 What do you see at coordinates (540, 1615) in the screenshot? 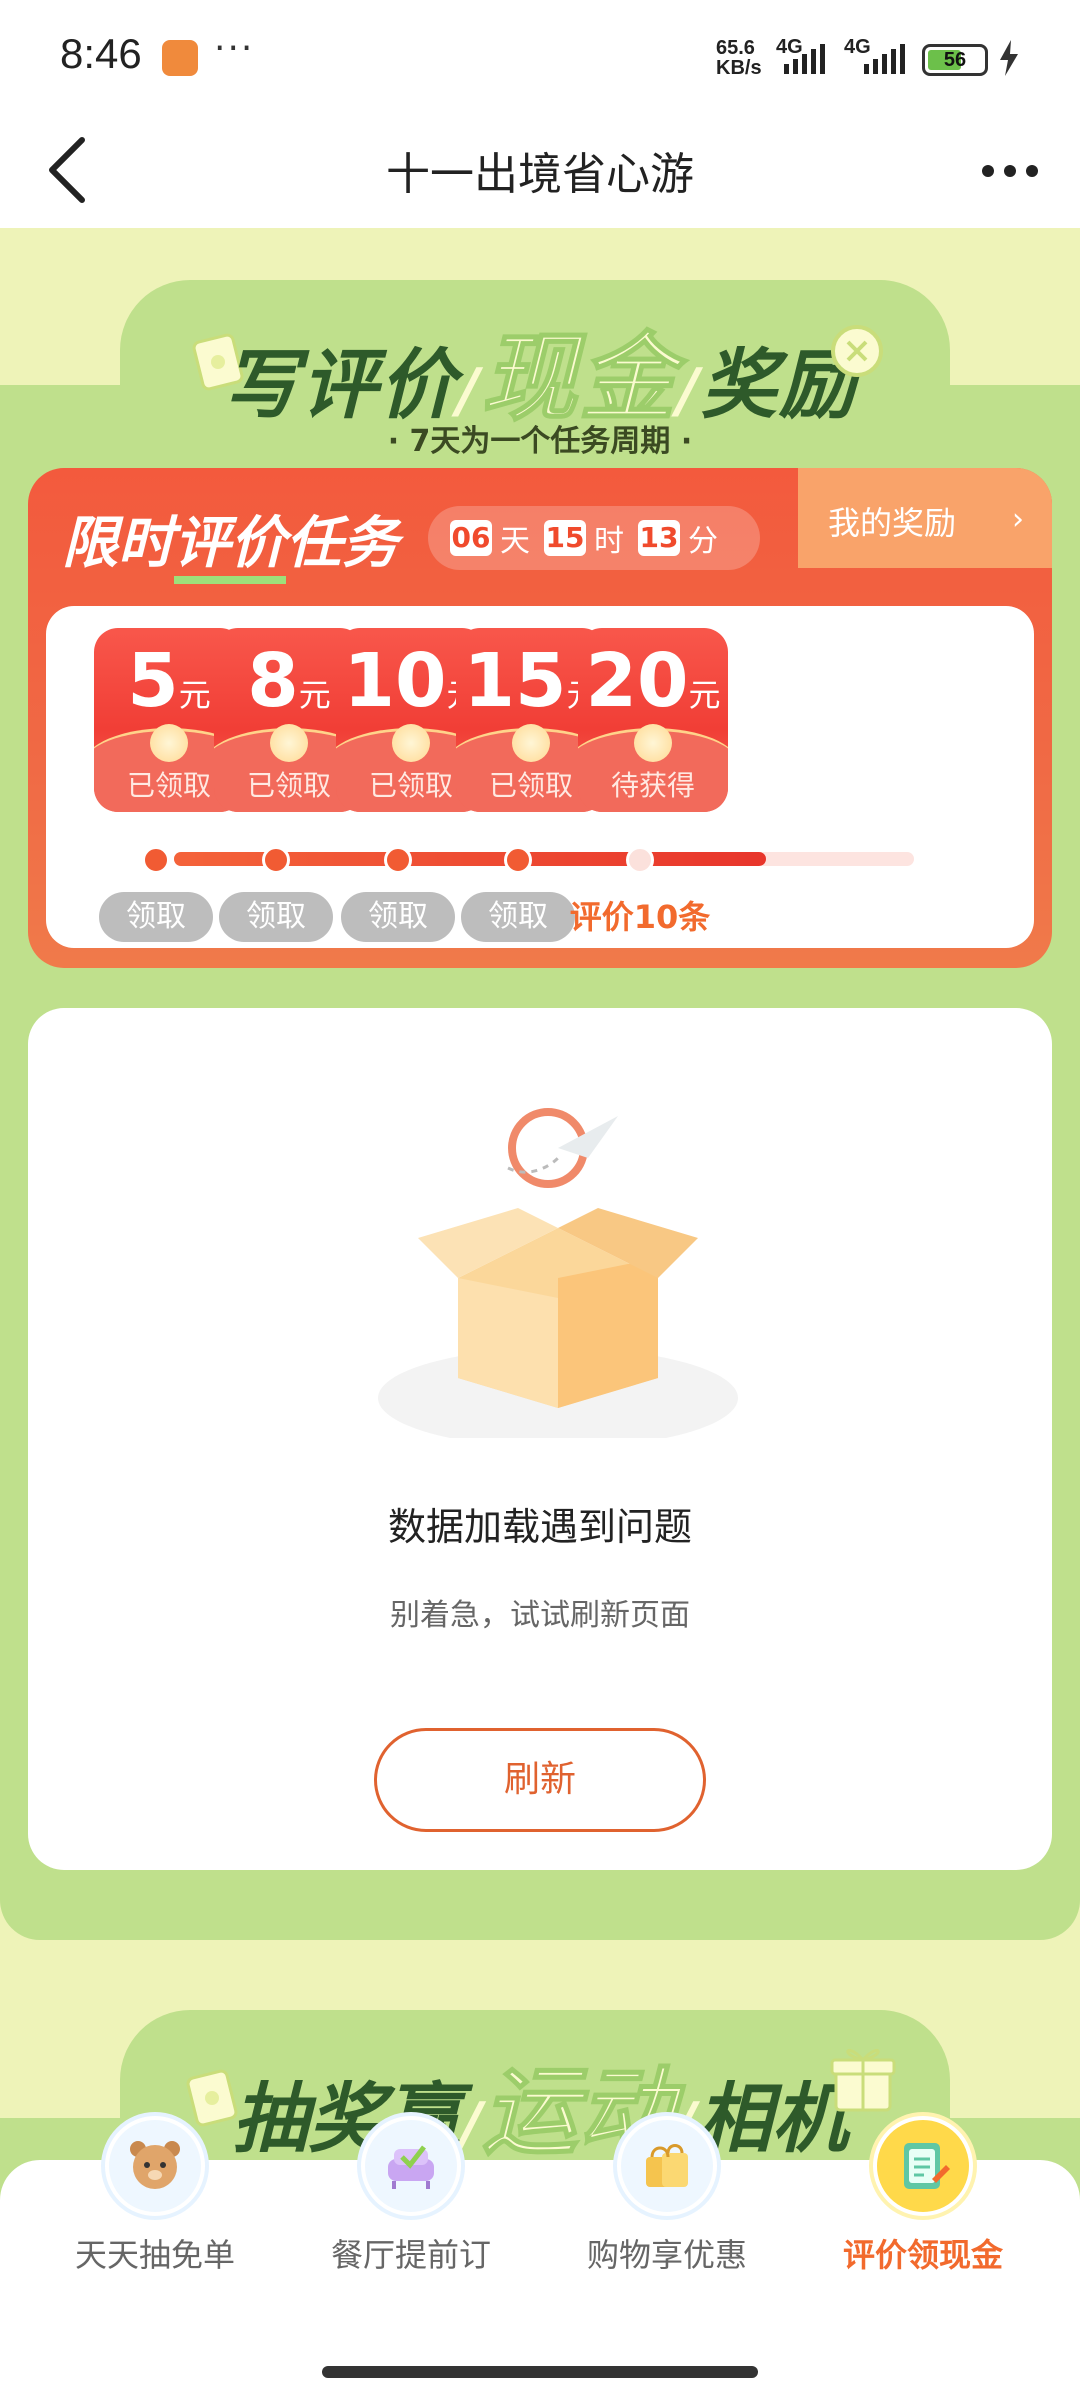
I see `error-subtitle: 别着急，试试刷新页面` at bounding box center [540, 1615].